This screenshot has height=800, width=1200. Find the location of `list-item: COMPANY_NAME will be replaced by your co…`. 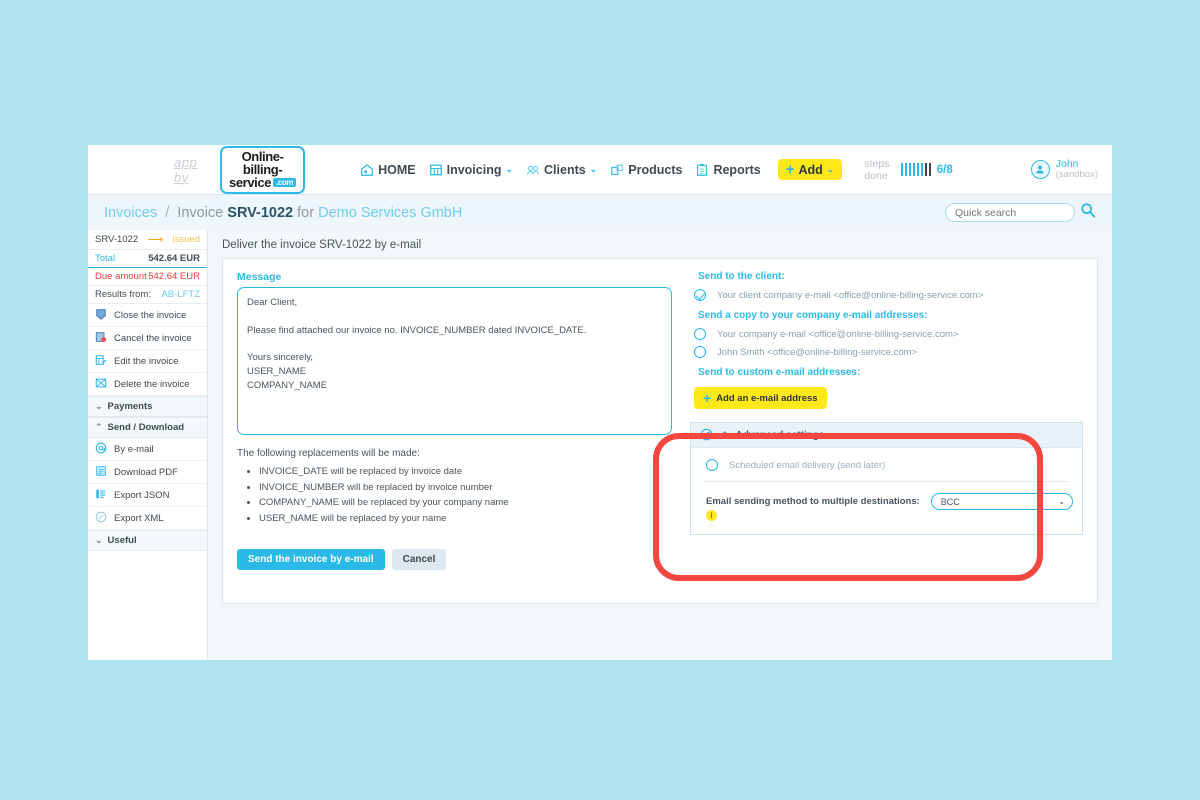

list-item: COMPANY_NAME will be replaced by your co… is located at coordinates (465, 503).